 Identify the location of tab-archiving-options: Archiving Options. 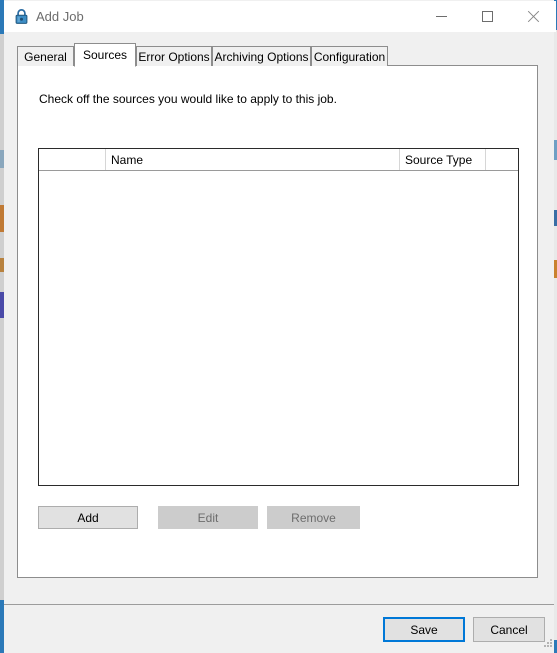
(261, 56).